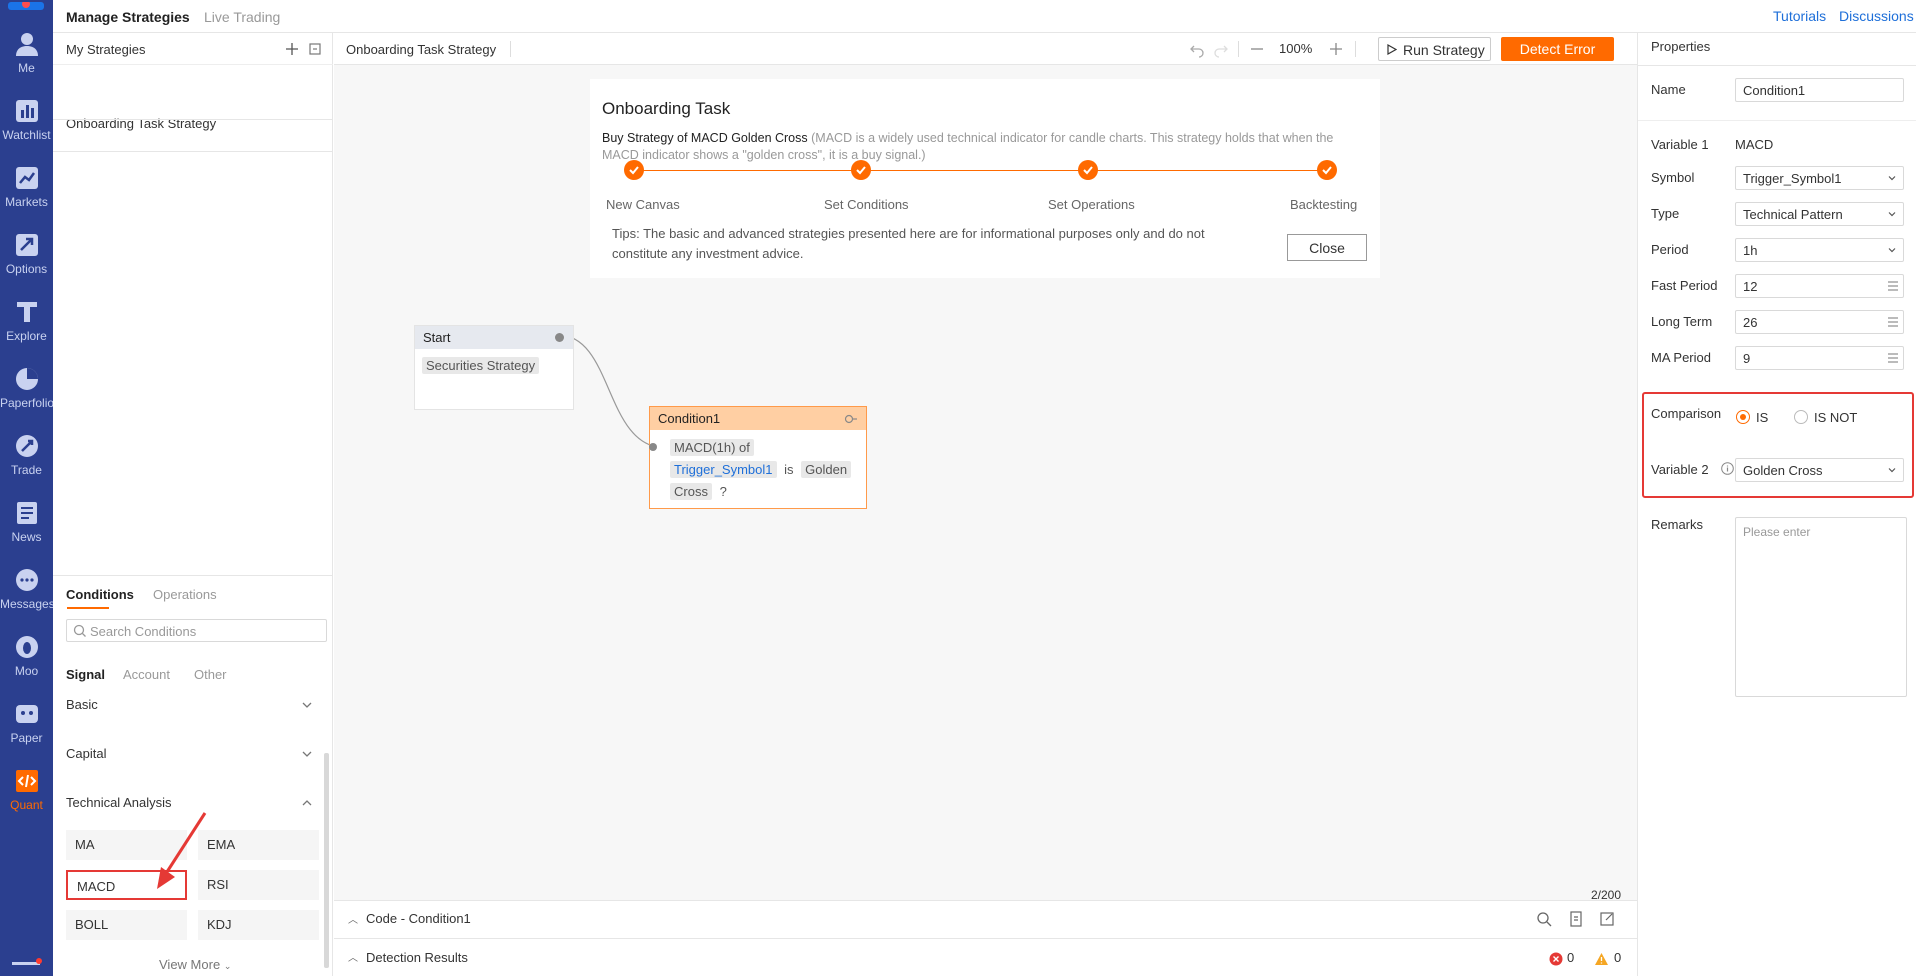 The image size is (1916, 976). I want to click on nav-item-markets: Markets, so click(26, 197).